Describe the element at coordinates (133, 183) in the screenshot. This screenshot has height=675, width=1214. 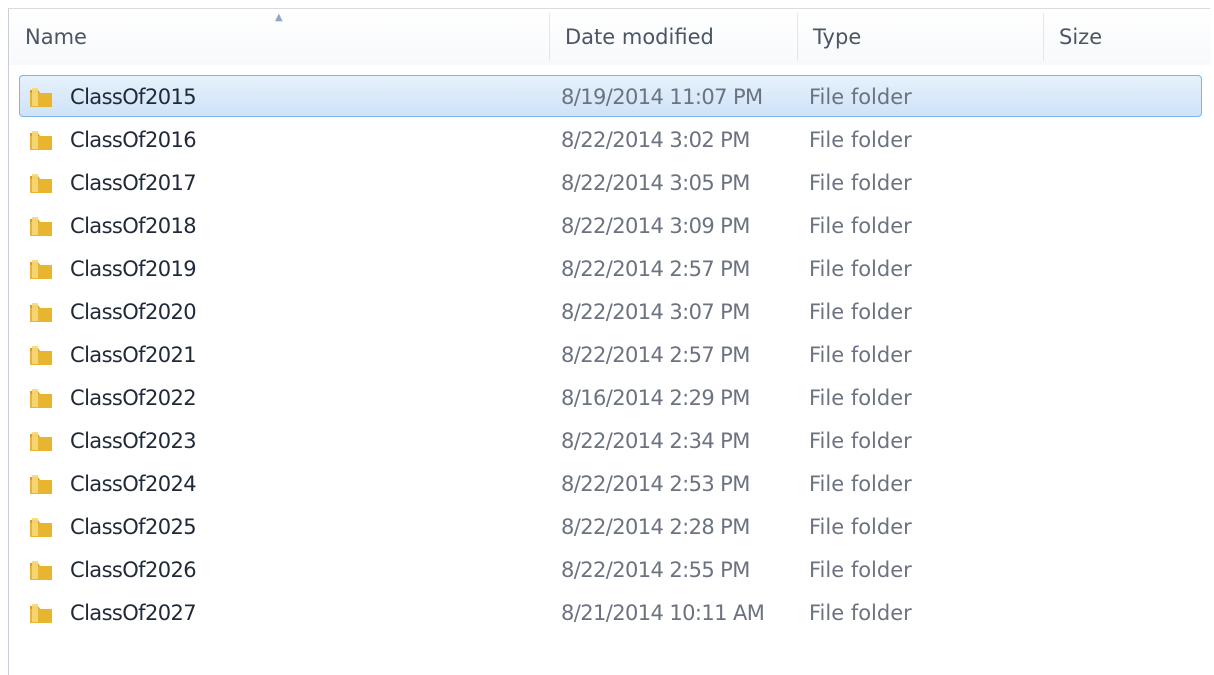
I see `file-name: ClassOf2017` at that location.